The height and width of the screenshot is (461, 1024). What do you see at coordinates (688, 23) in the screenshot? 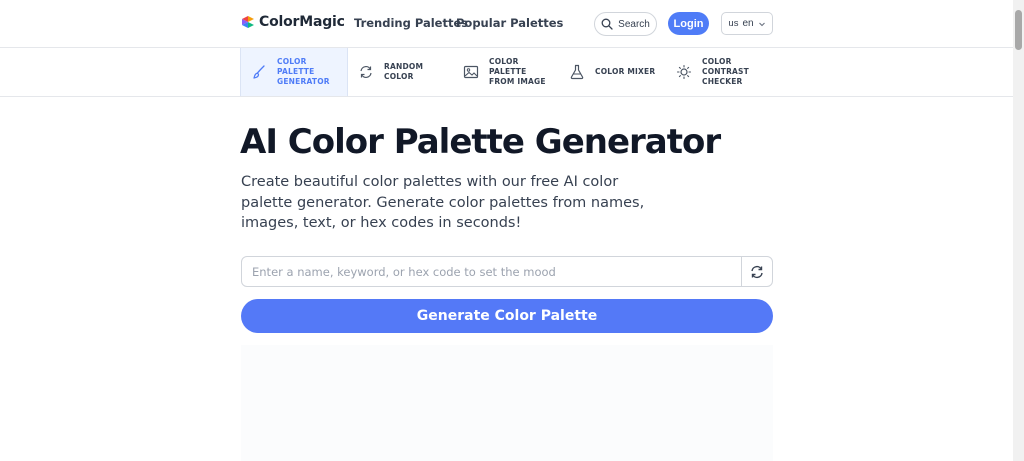
I see `login-button: Login` at bounding box center [688, 23].